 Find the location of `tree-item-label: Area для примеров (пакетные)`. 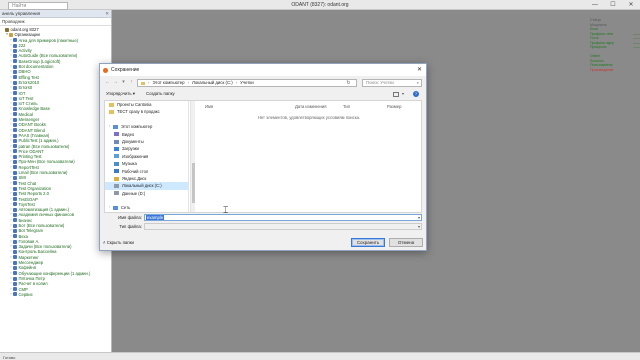

tree-item-label: Area для примеров (пакетные) is located at coordinates (48, 40).